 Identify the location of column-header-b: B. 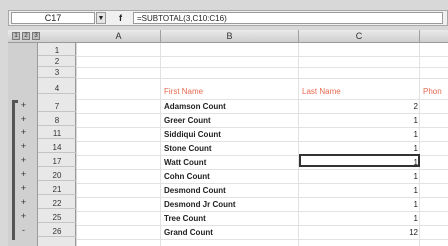
(230, 36).